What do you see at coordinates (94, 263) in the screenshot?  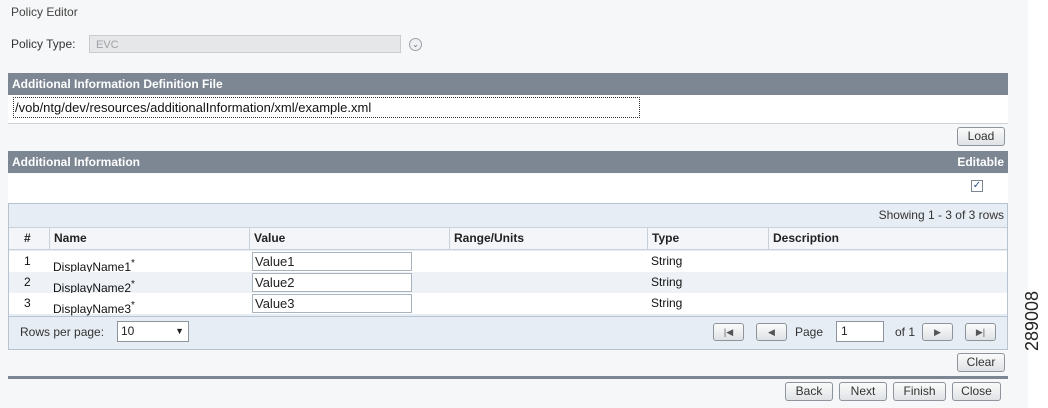 I see `row-name: DisplayName1*` at bounding box center [94, 263].